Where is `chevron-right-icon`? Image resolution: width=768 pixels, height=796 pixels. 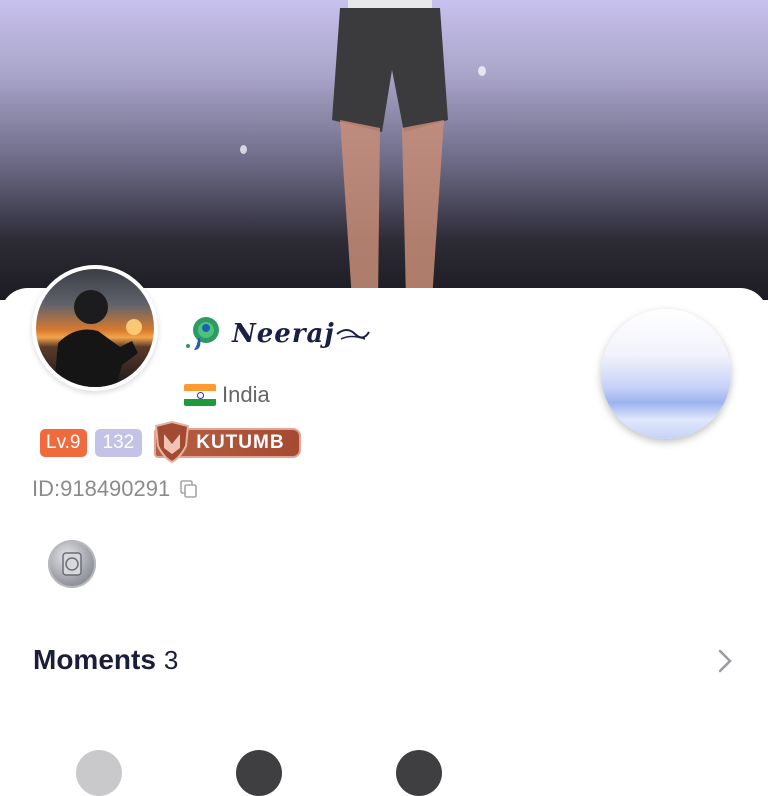
chevron-right-icon is located at coordinates (725, 661).